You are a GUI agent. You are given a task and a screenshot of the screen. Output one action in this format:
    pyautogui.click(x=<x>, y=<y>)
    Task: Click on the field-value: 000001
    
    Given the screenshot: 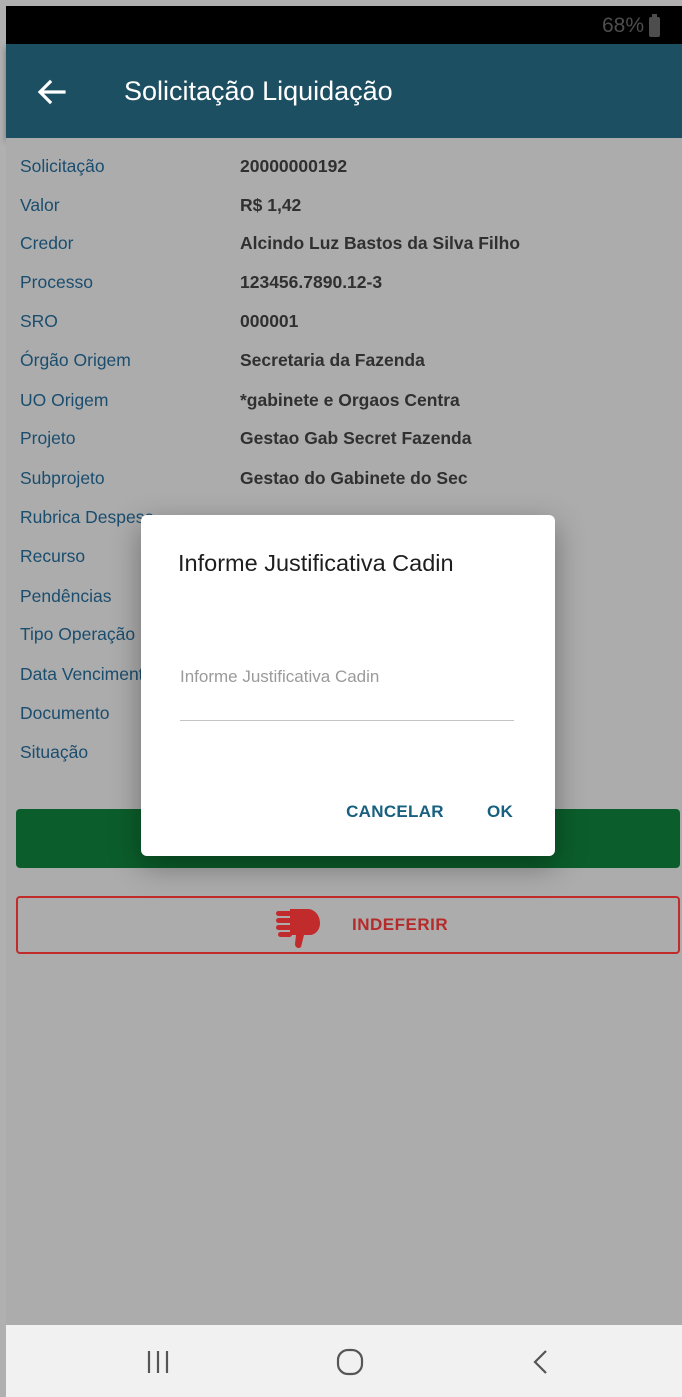 What is the action you would take?
    pyautogui.click(x=269, y=321)
    